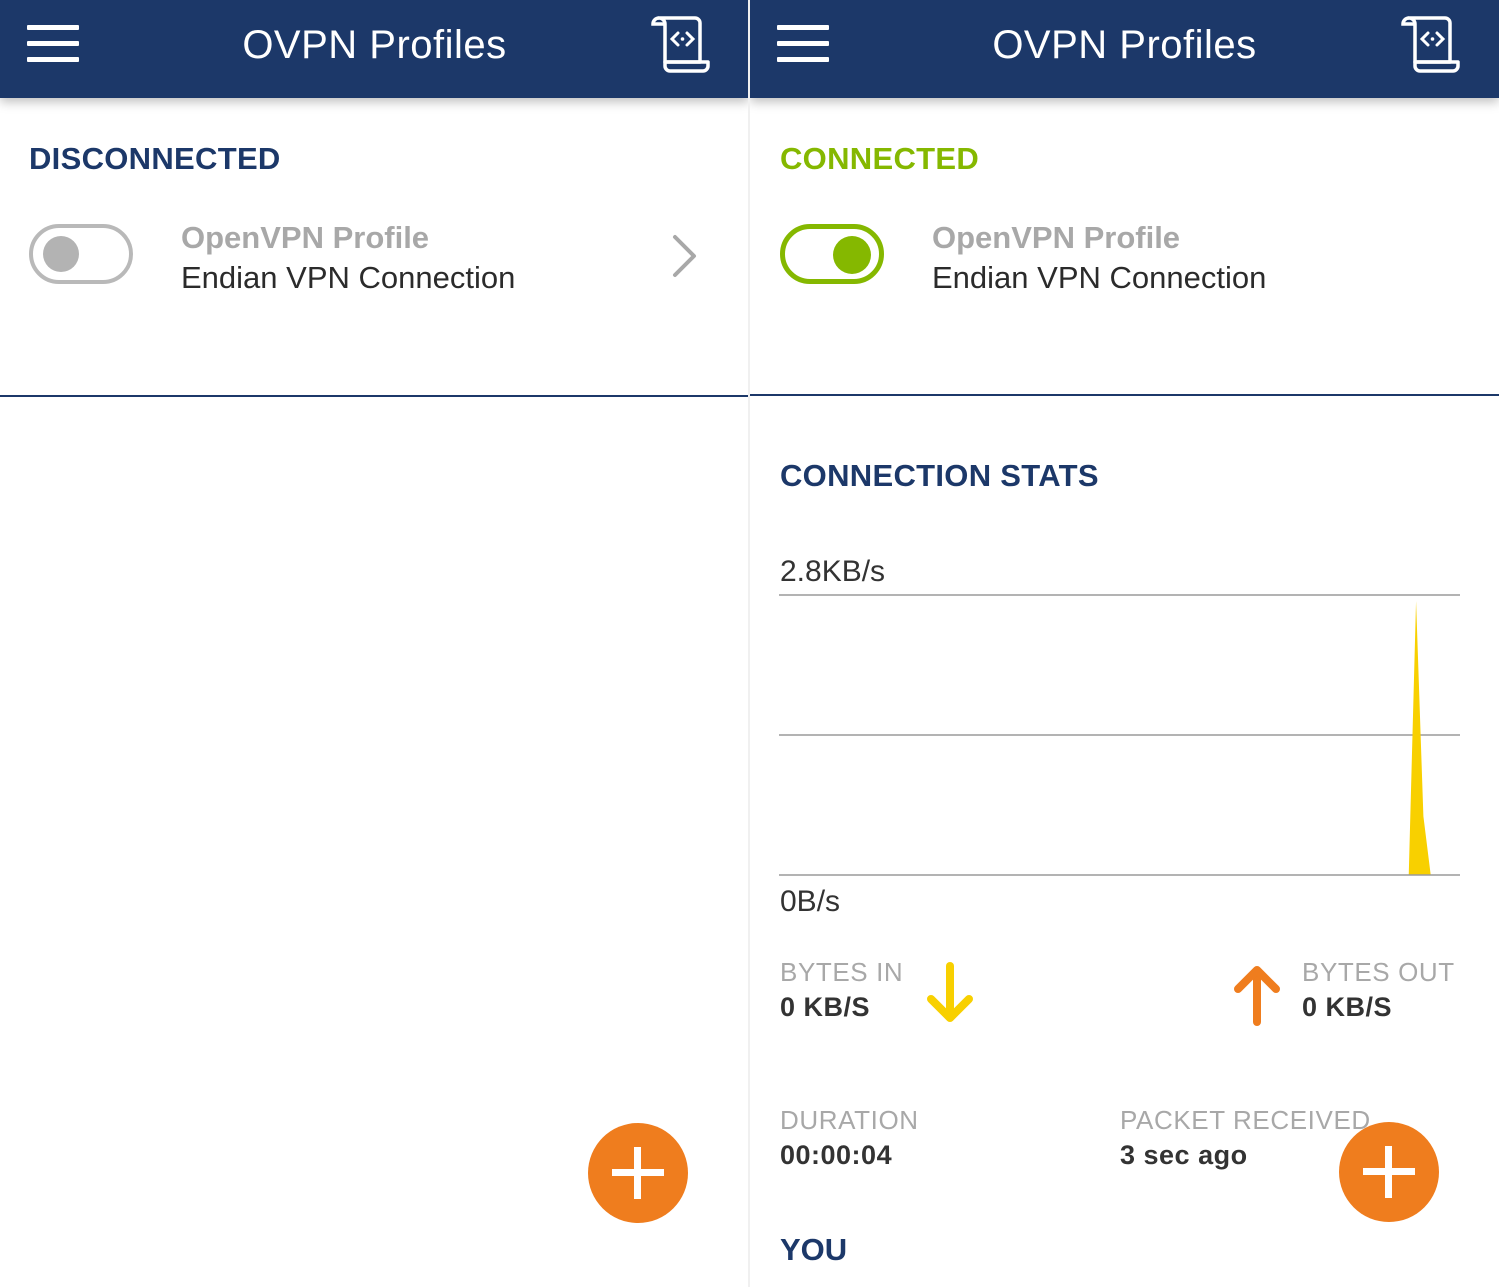  I want to click on bytes-in-value: 0 KB/S, so click(825, 1007).